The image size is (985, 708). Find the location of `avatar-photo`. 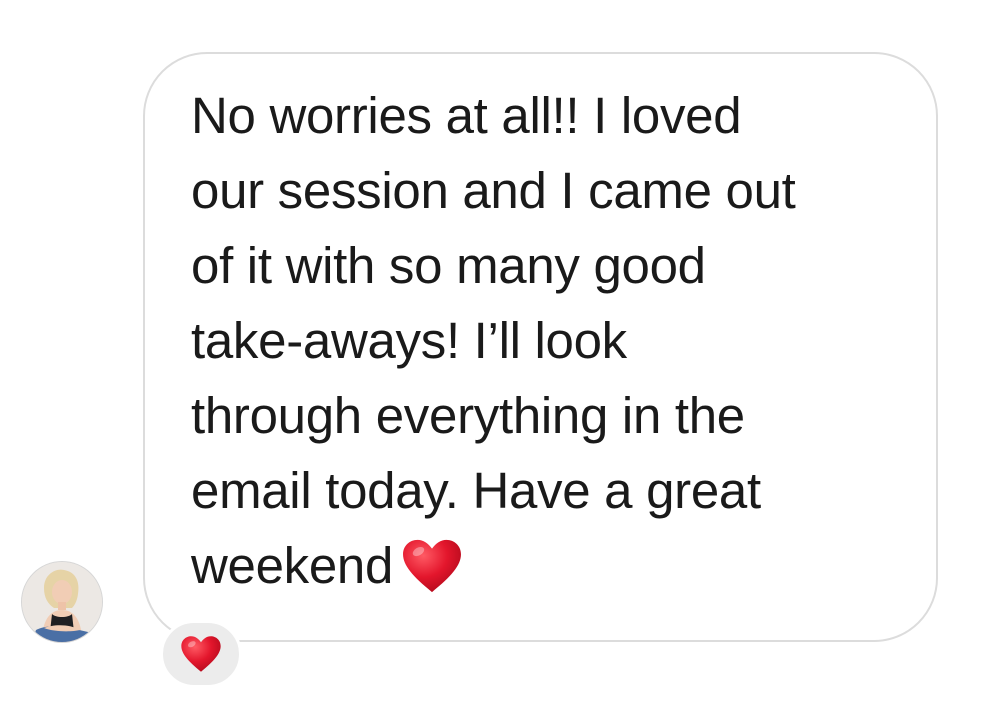

avatar-photo is located at coordinates (62, 602).